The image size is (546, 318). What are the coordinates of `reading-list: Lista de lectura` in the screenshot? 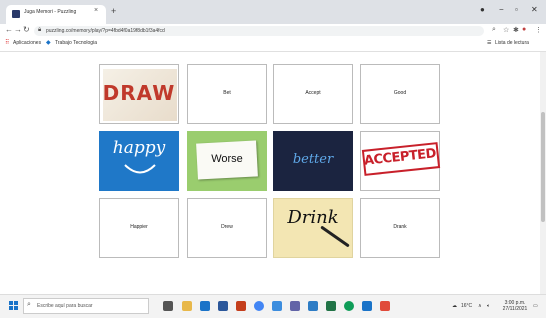 It's located at (512, 43).